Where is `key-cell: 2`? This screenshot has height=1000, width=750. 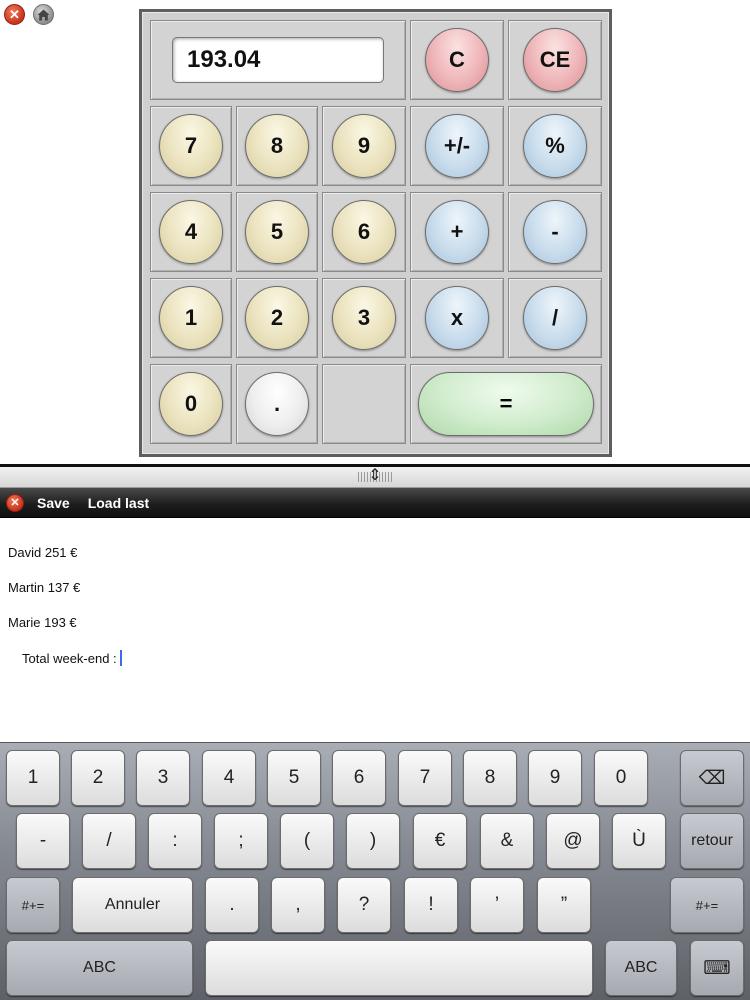 key-cell: 2 is located at coordinates (277, 318).